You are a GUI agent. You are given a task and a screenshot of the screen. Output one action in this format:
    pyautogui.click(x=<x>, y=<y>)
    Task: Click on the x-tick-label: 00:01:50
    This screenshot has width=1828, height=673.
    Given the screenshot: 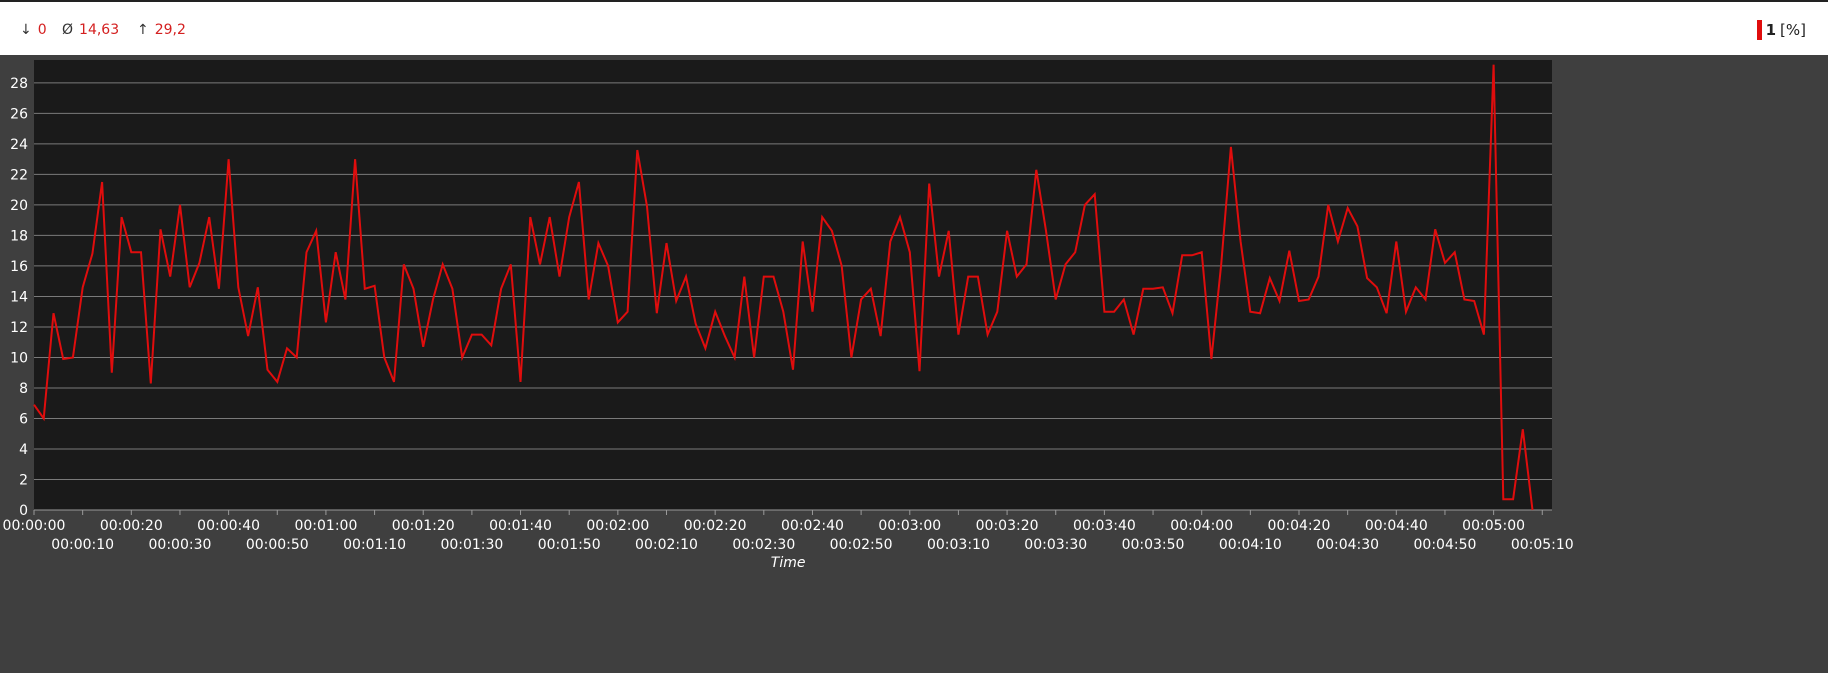 What is the action you would take?
    pyautogui.click(x=569, y=545)
    